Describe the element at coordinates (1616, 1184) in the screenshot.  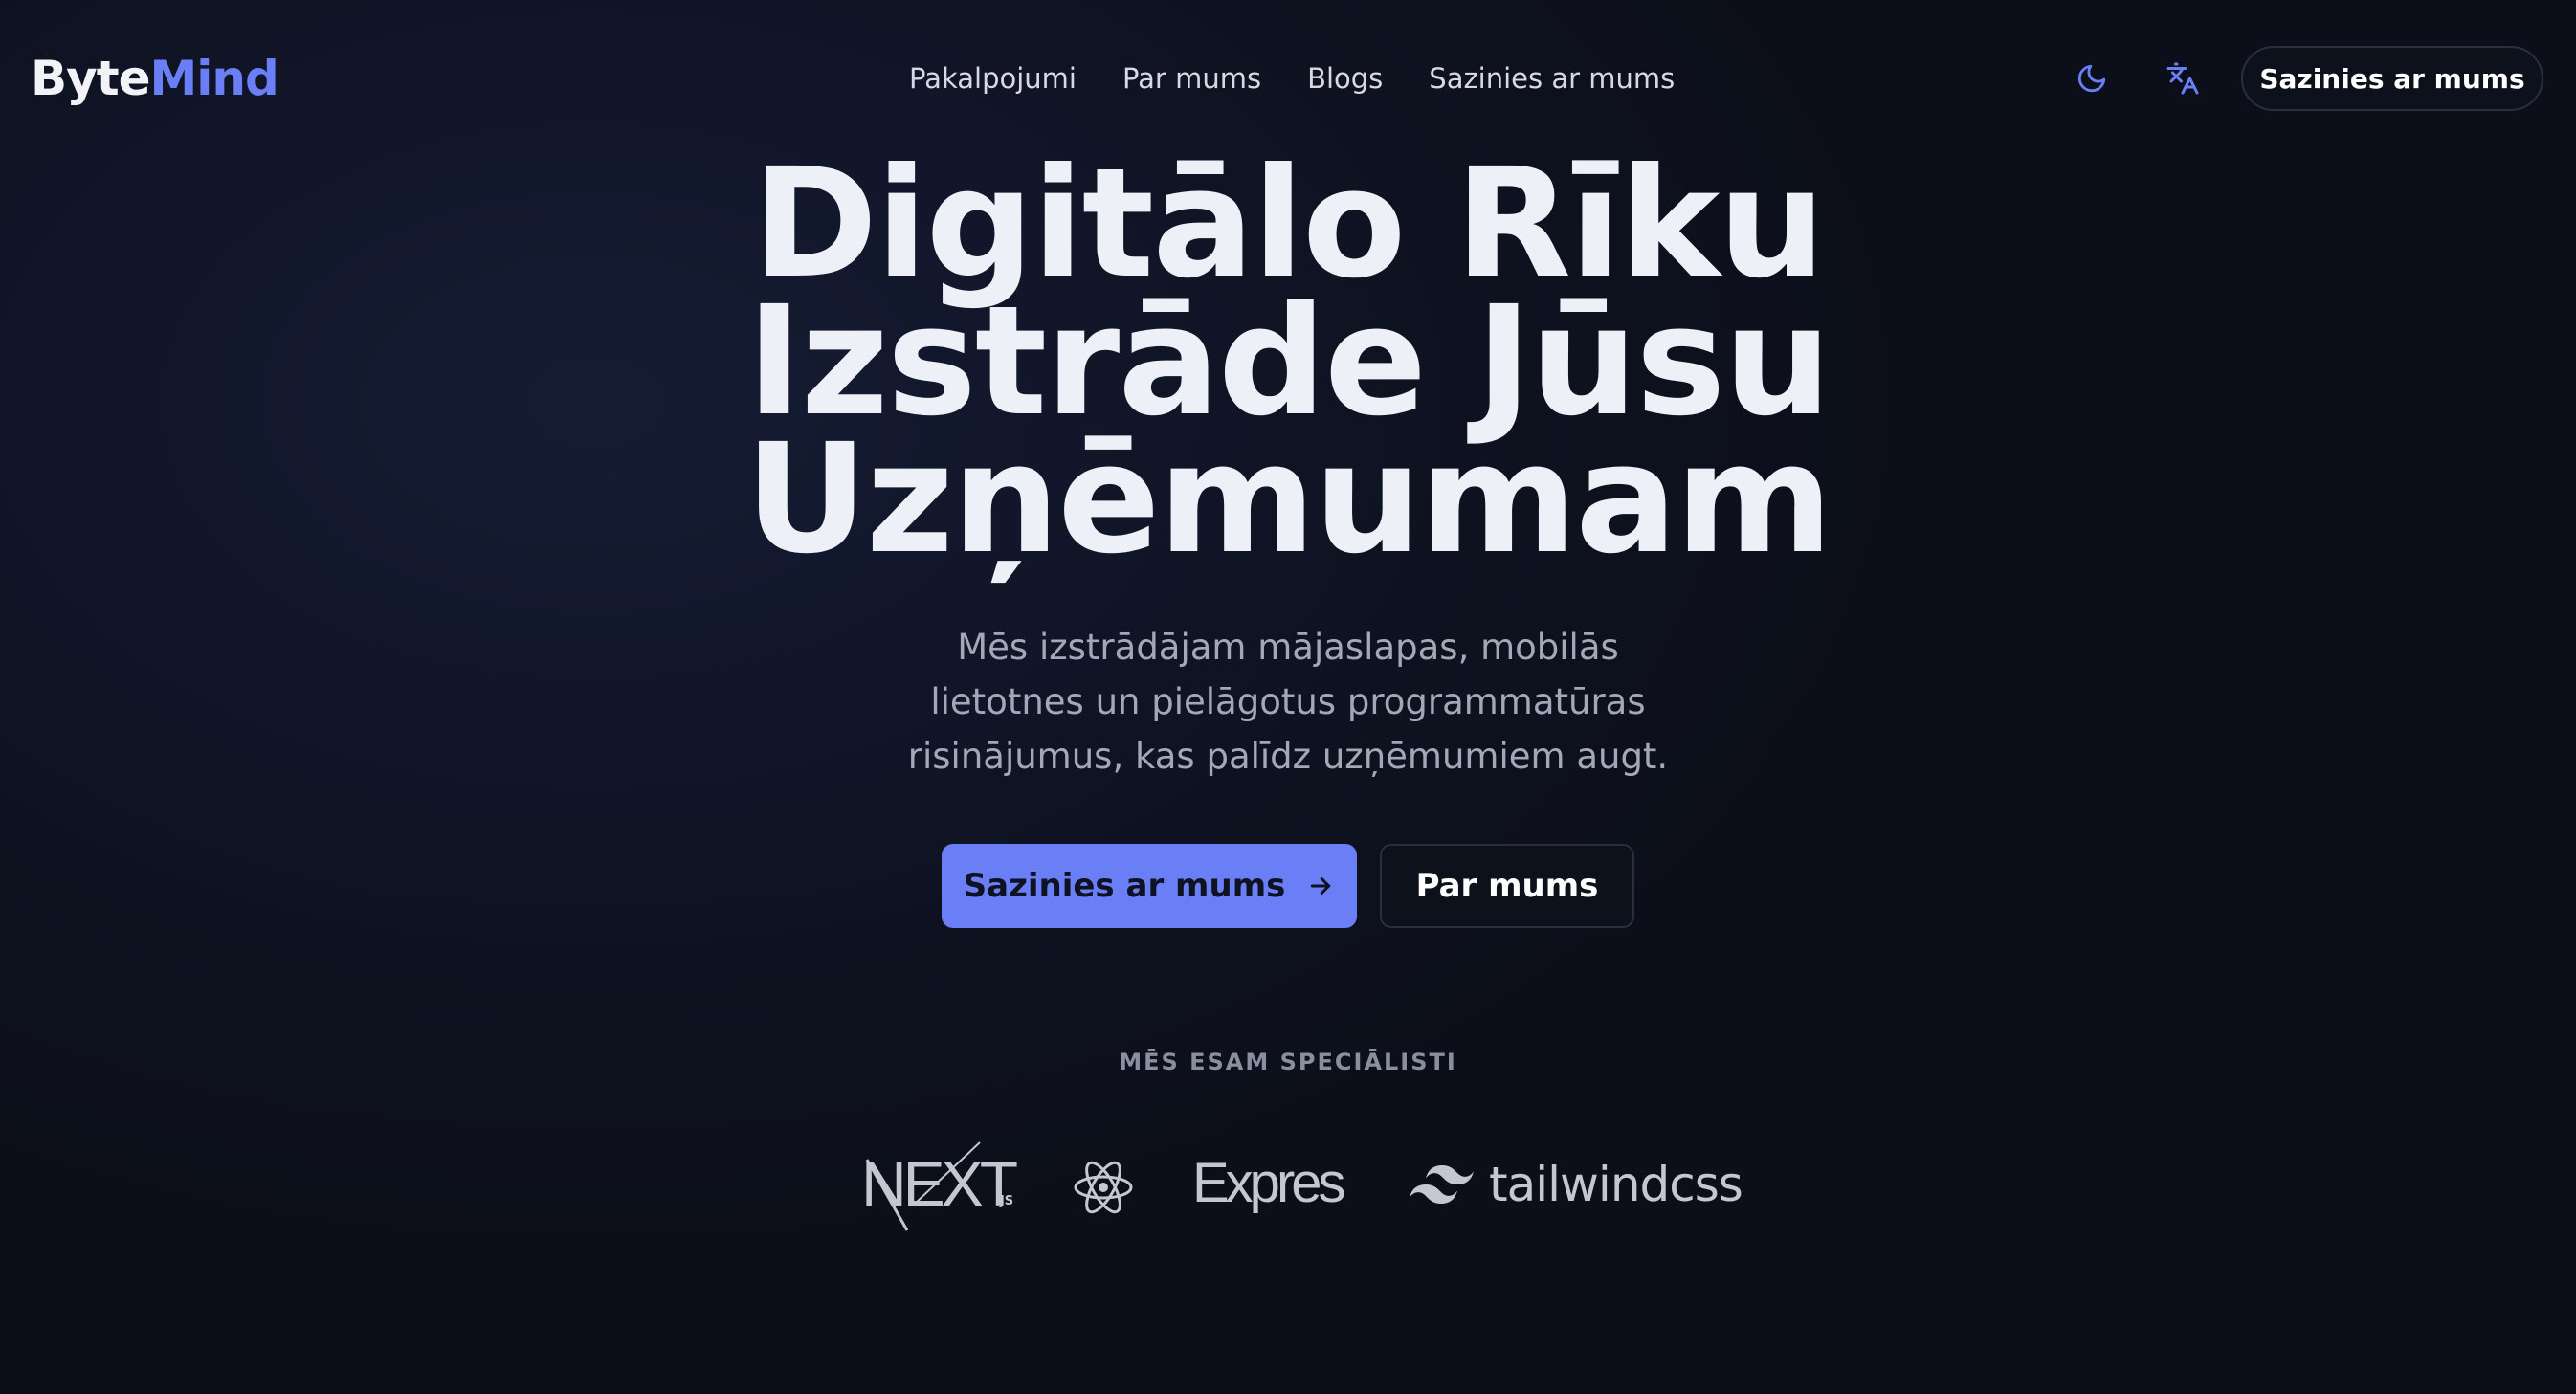
I see `tailwind-wordmark: tailwindcss` at that location.